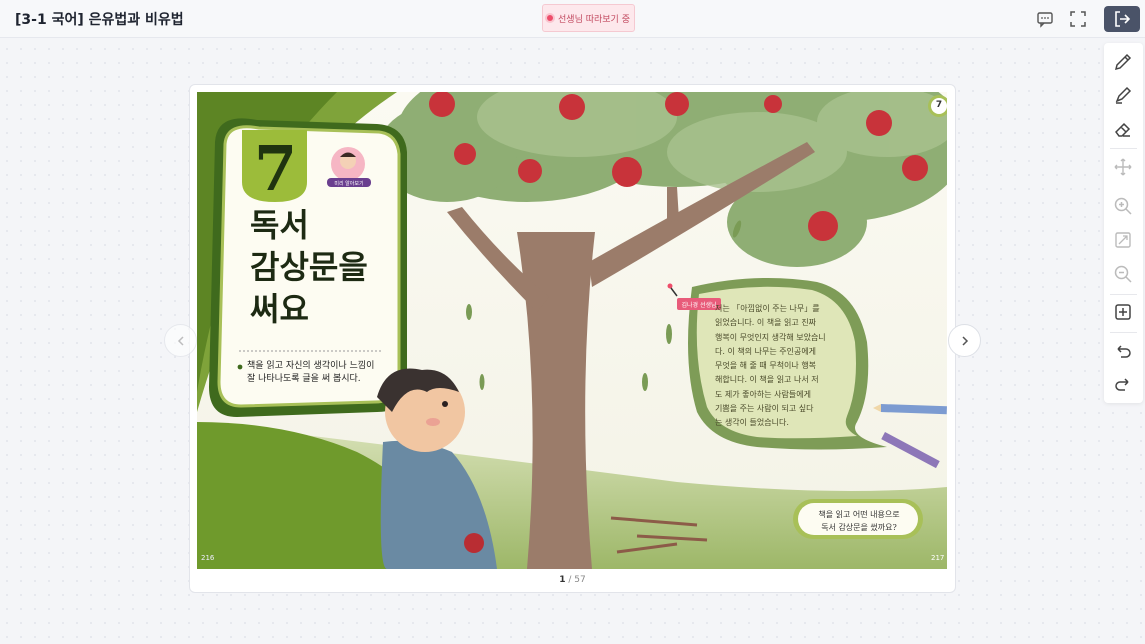 The height and width of the screenshot is (644, 1145). Describe the element at coordinates (1123, 351) in the screenshot. I see `undo-icon` at that location.